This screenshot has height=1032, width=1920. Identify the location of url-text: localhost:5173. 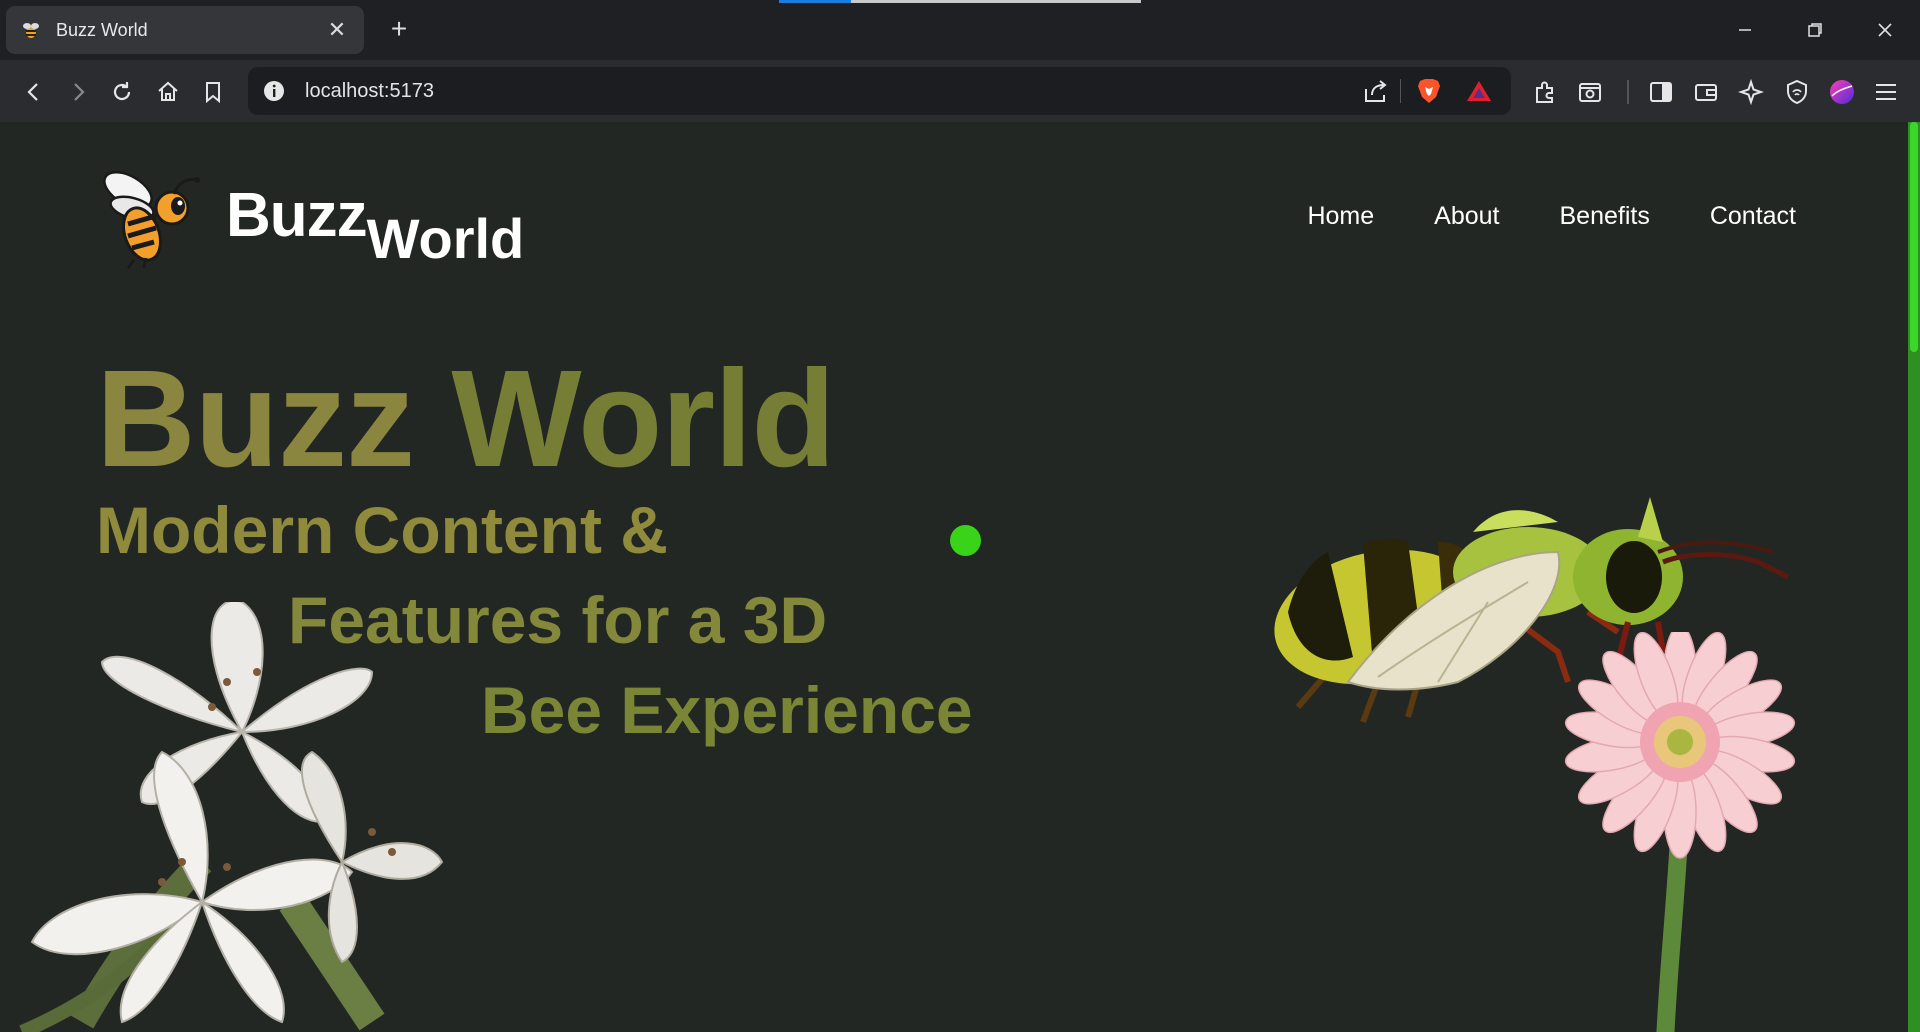
(369, 91).